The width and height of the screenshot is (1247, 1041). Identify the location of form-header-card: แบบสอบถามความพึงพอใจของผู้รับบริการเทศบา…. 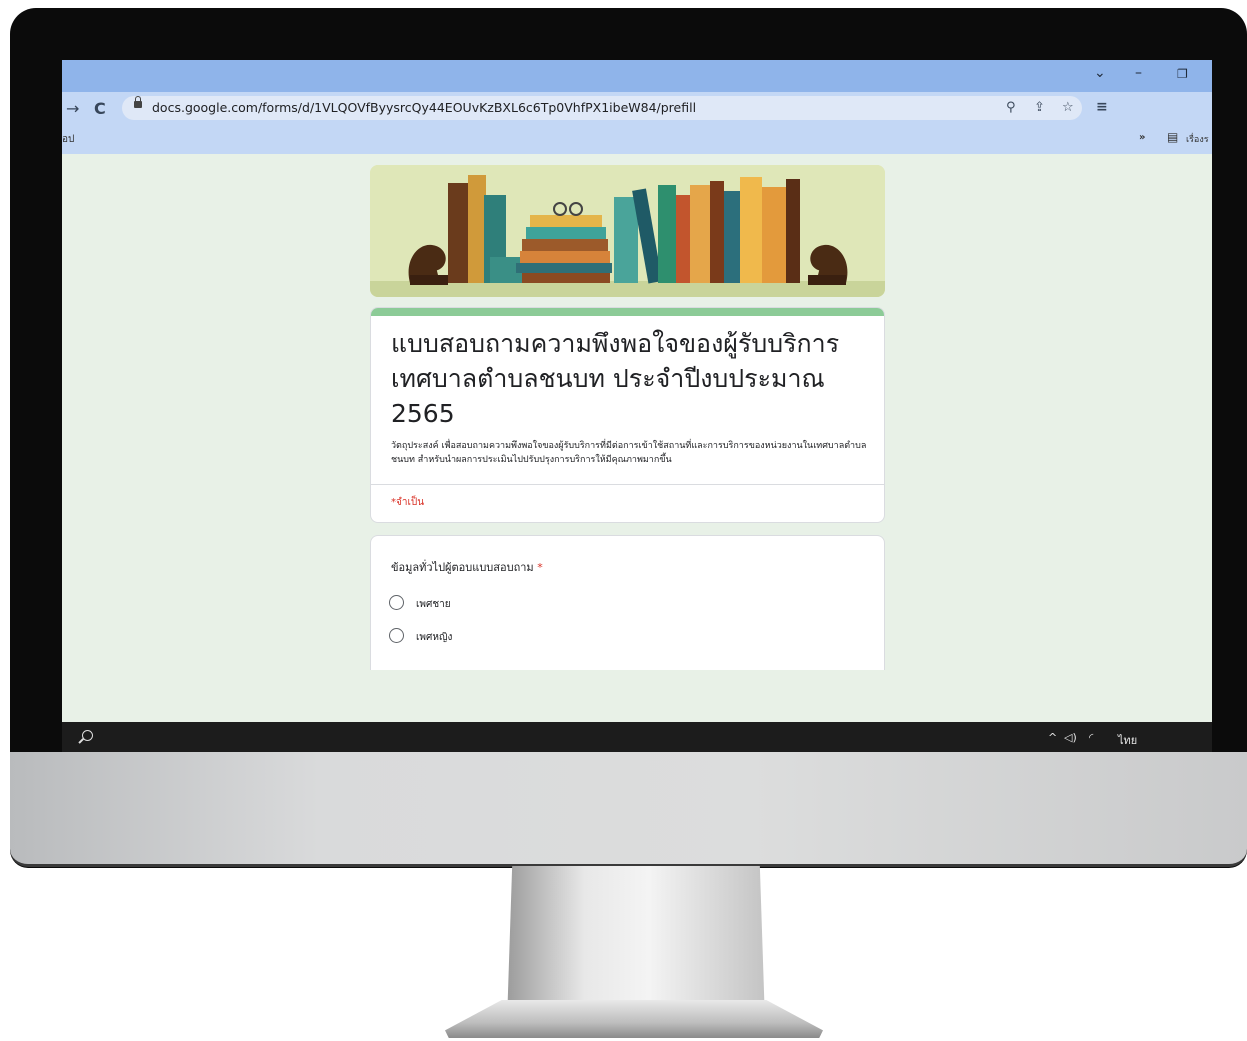
(627, 415).